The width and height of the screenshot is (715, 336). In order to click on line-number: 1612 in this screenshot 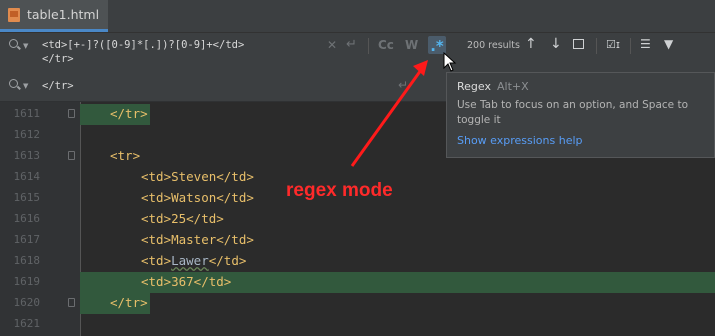, I will do `click(27, 134)`.